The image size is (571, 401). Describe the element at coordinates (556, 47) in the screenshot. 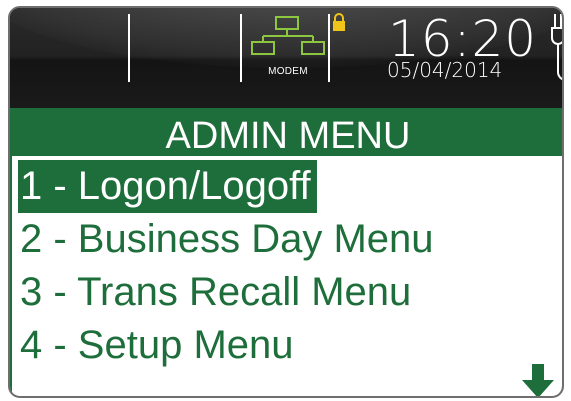

I see `power-plug-icon` at that location.